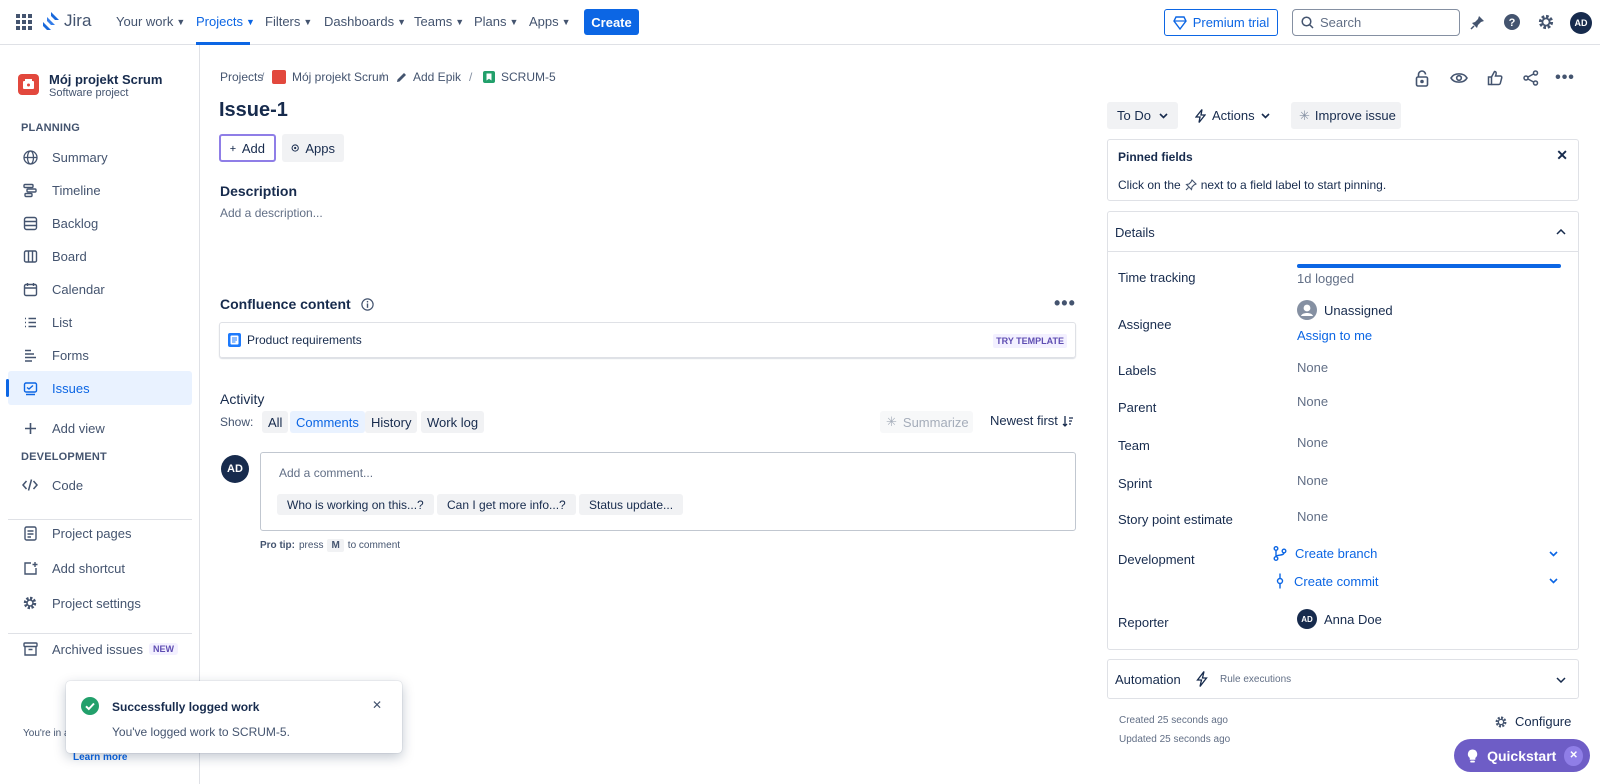 The height and width of the screenshot is (784, 1600). Describe the element at coordinates (647, 340) in the screenshot. I see `confluence-item: Product requirements TRY TEMPLATE` at that location.